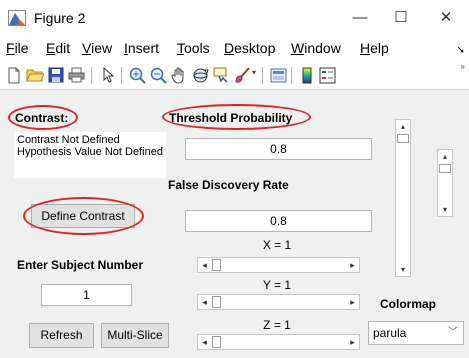 The image size is (469, 358). I want to click on minimize-button: —, so click(360, 18).